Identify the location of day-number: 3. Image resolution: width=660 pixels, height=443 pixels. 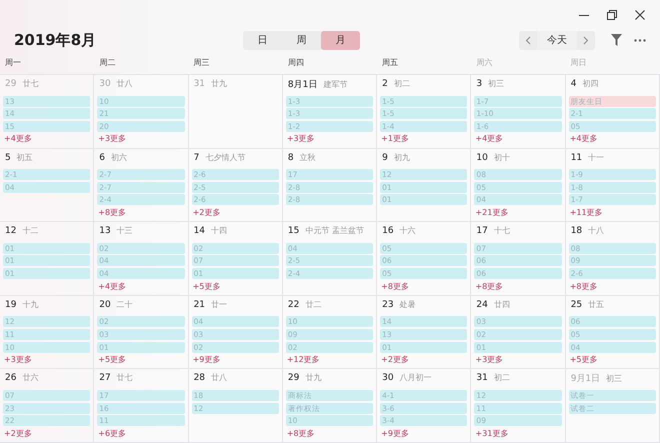
(479, 84).